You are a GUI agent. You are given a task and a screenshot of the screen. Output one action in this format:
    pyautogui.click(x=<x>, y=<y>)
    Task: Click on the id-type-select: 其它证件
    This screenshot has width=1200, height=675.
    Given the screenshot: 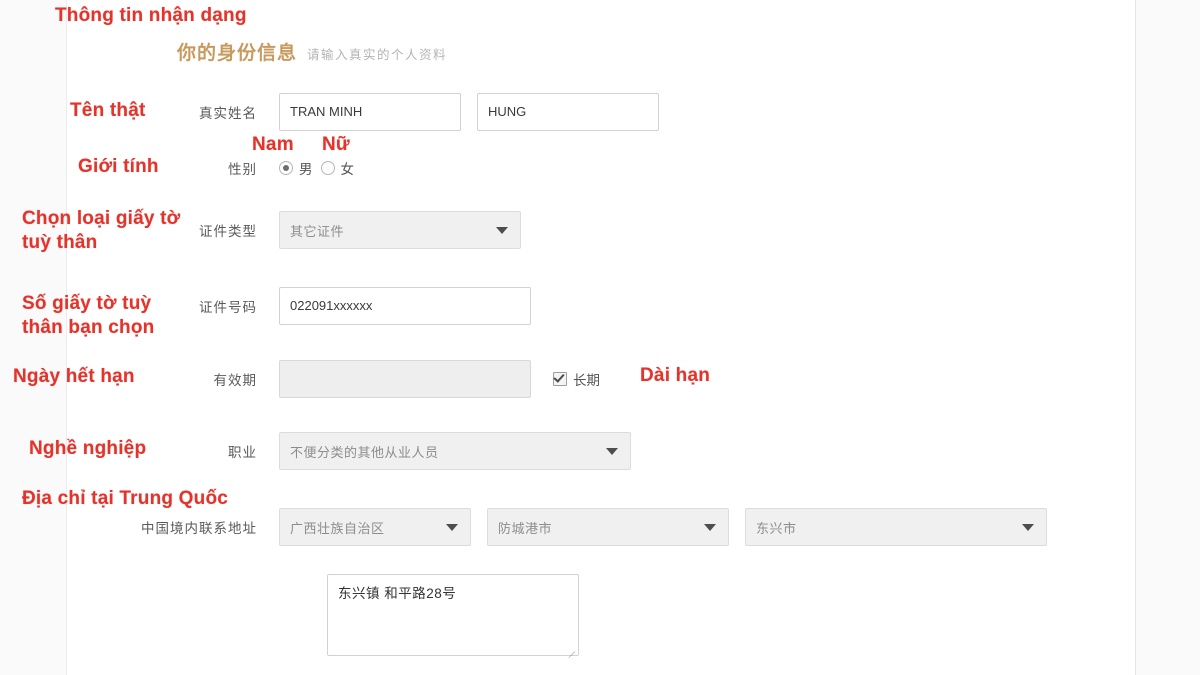 What is the action you would take?
    pyautogui.click(x=400, y=230)
    